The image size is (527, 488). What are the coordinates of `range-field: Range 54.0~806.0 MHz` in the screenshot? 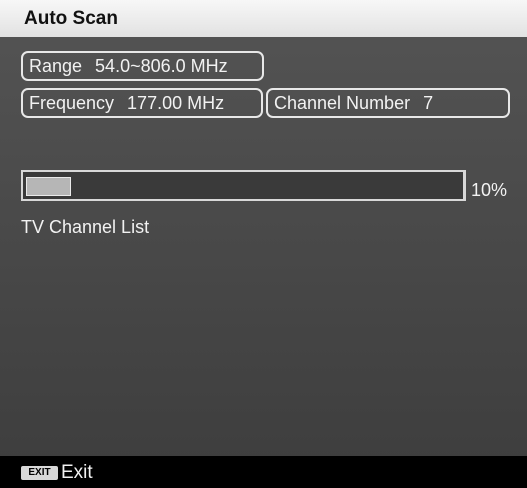 It's located at (142, 66).